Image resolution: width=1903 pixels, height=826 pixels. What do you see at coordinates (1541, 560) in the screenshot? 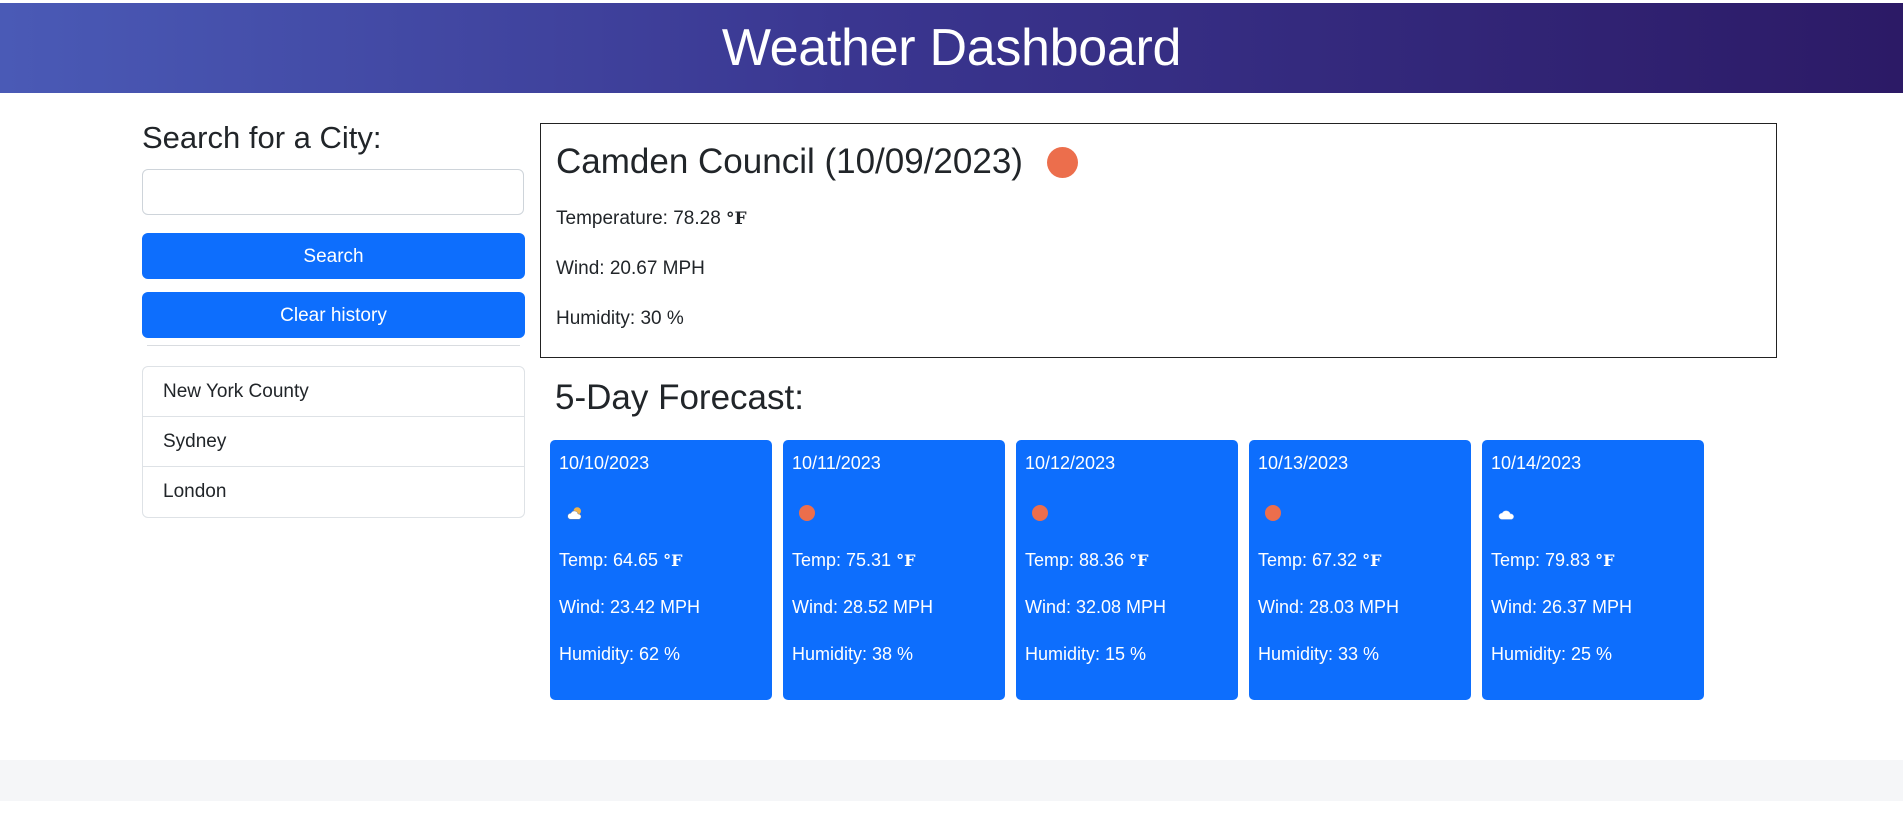
I see `forecast-temp-value: Temp: 79.83` at bounding box center [1541, 560].